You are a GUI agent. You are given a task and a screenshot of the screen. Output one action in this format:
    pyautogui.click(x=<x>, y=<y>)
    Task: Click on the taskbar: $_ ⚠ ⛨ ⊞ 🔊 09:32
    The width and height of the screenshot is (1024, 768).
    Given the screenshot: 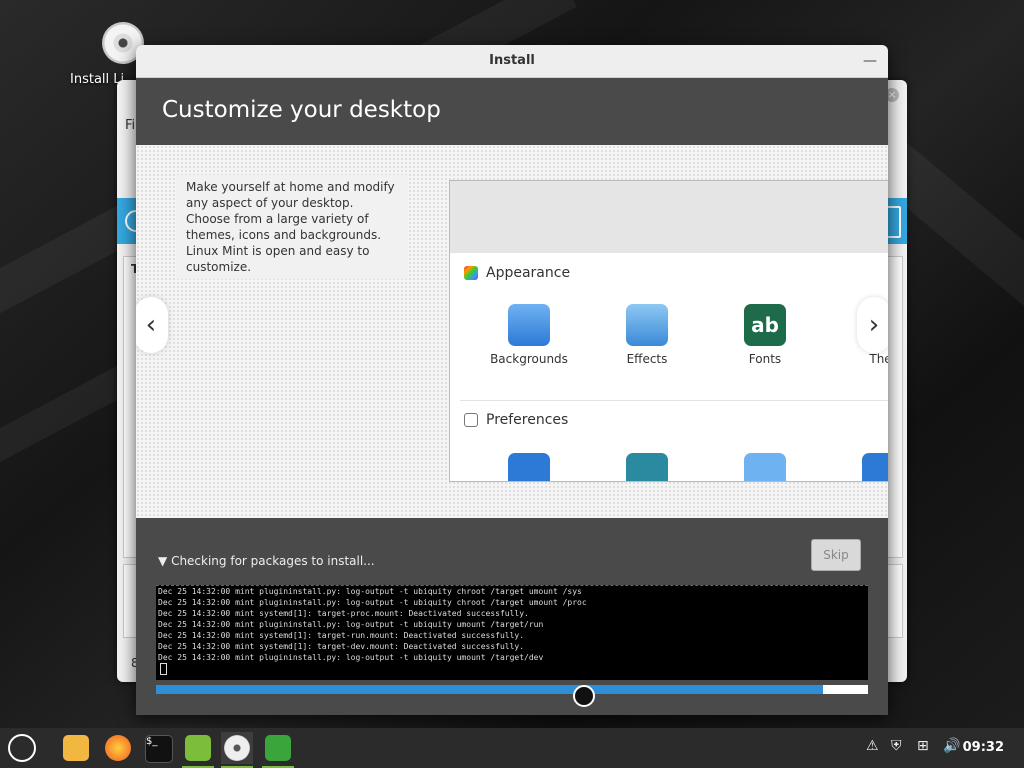 What is the action you would take?
    pyautogui.click(x=512, y=748)
    